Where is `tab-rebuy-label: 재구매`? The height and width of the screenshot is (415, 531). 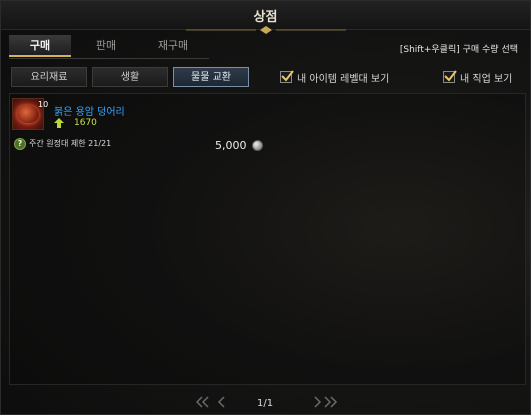 tab-rebuy-label: 재구매 is located at coordinates (173, 45).